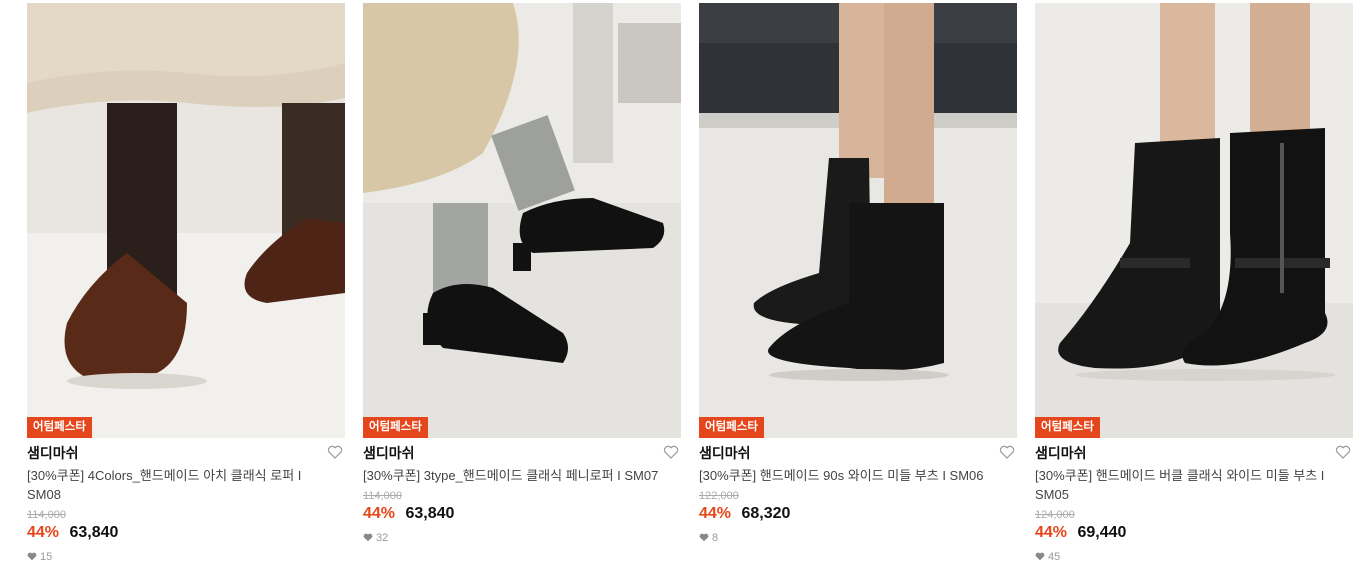 Image resolution: width=1366 pixels, height=564 pixels. What do you see at coordinates (858, 538) in the screenshot?
I see `like-count: 8` at bounding box center [858, 538].